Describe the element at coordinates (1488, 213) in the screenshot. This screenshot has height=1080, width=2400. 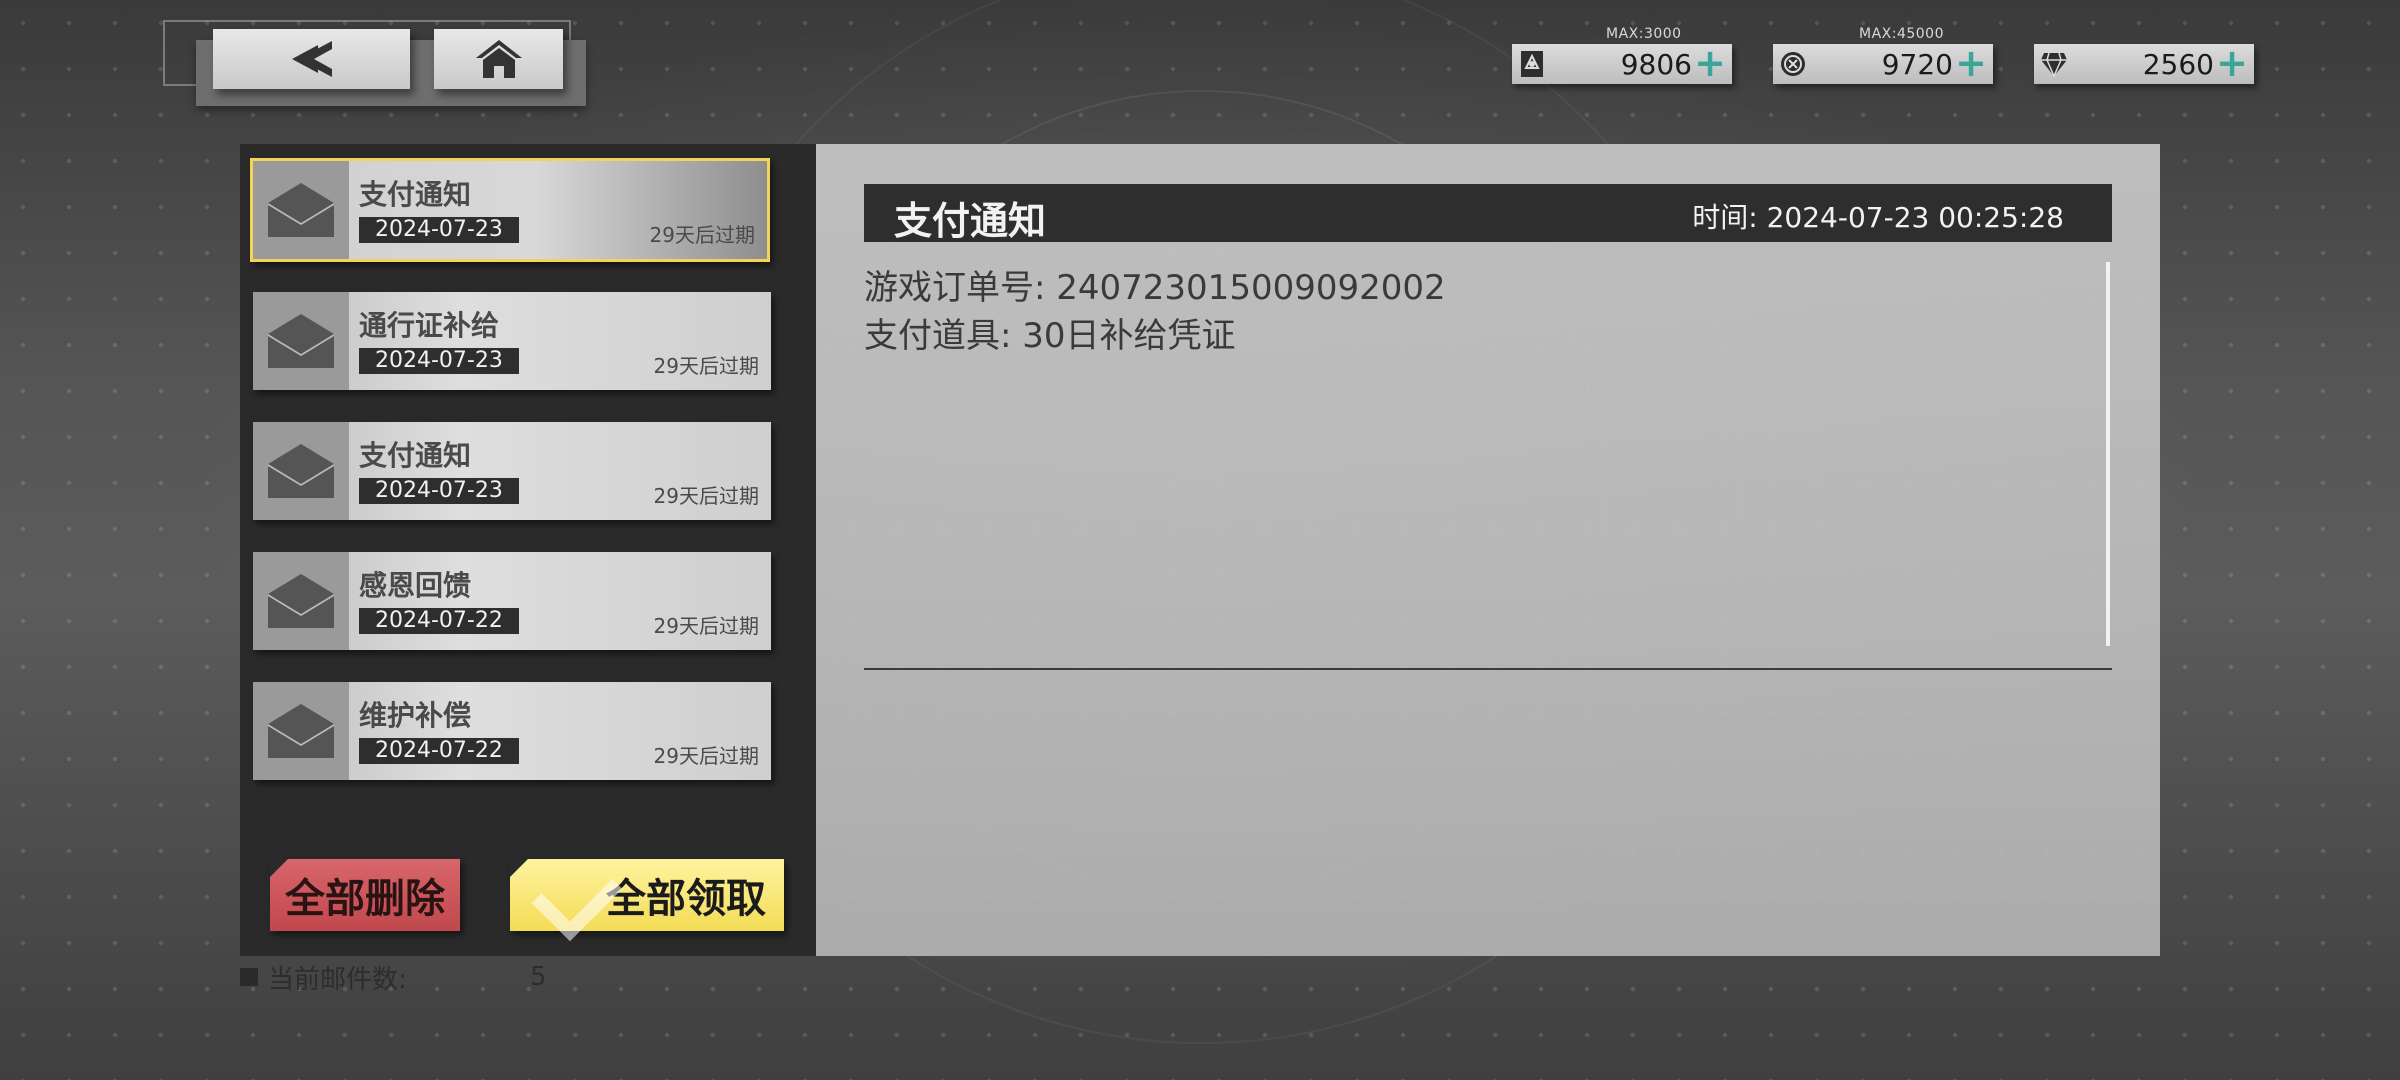
I see `detail-header: 支付通知 时间: 2024-07-23 00:25:28` at that location.